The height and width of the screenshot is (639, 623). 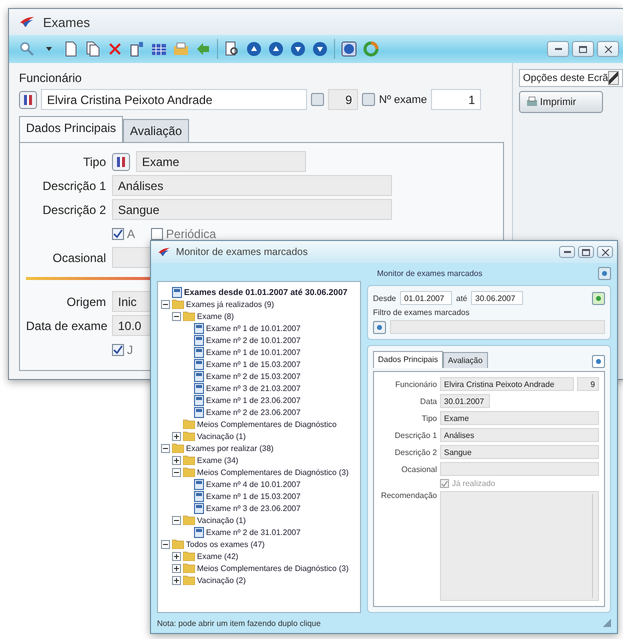 What do you see at coordinates (532, 102) in the screenshot?
I see `printer-icon` at bounding box center [532, 102].